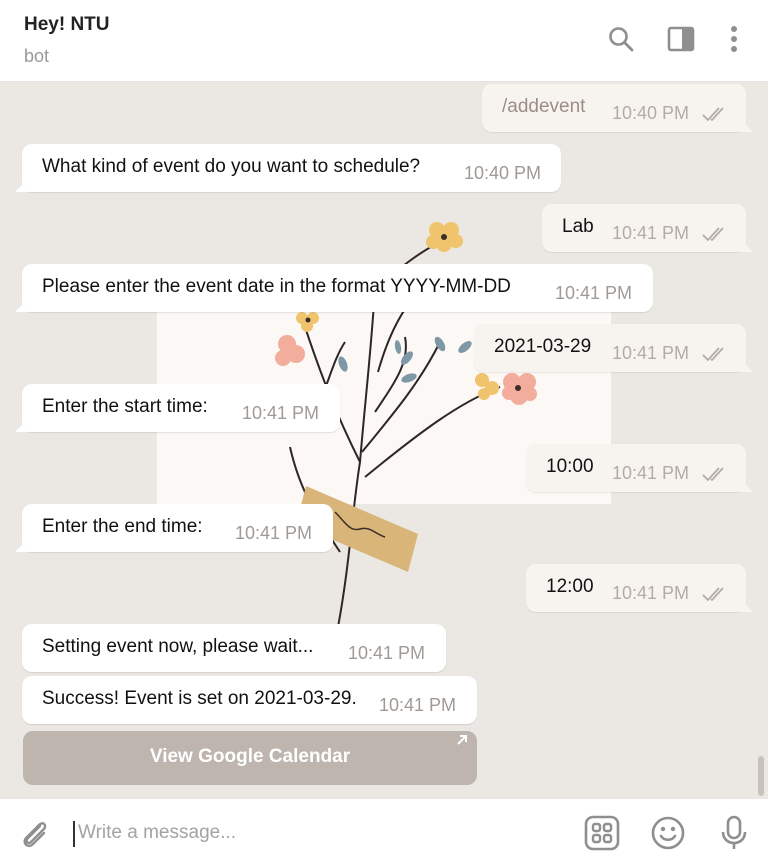  I want to click on emoji-icon, so click(668, 833).